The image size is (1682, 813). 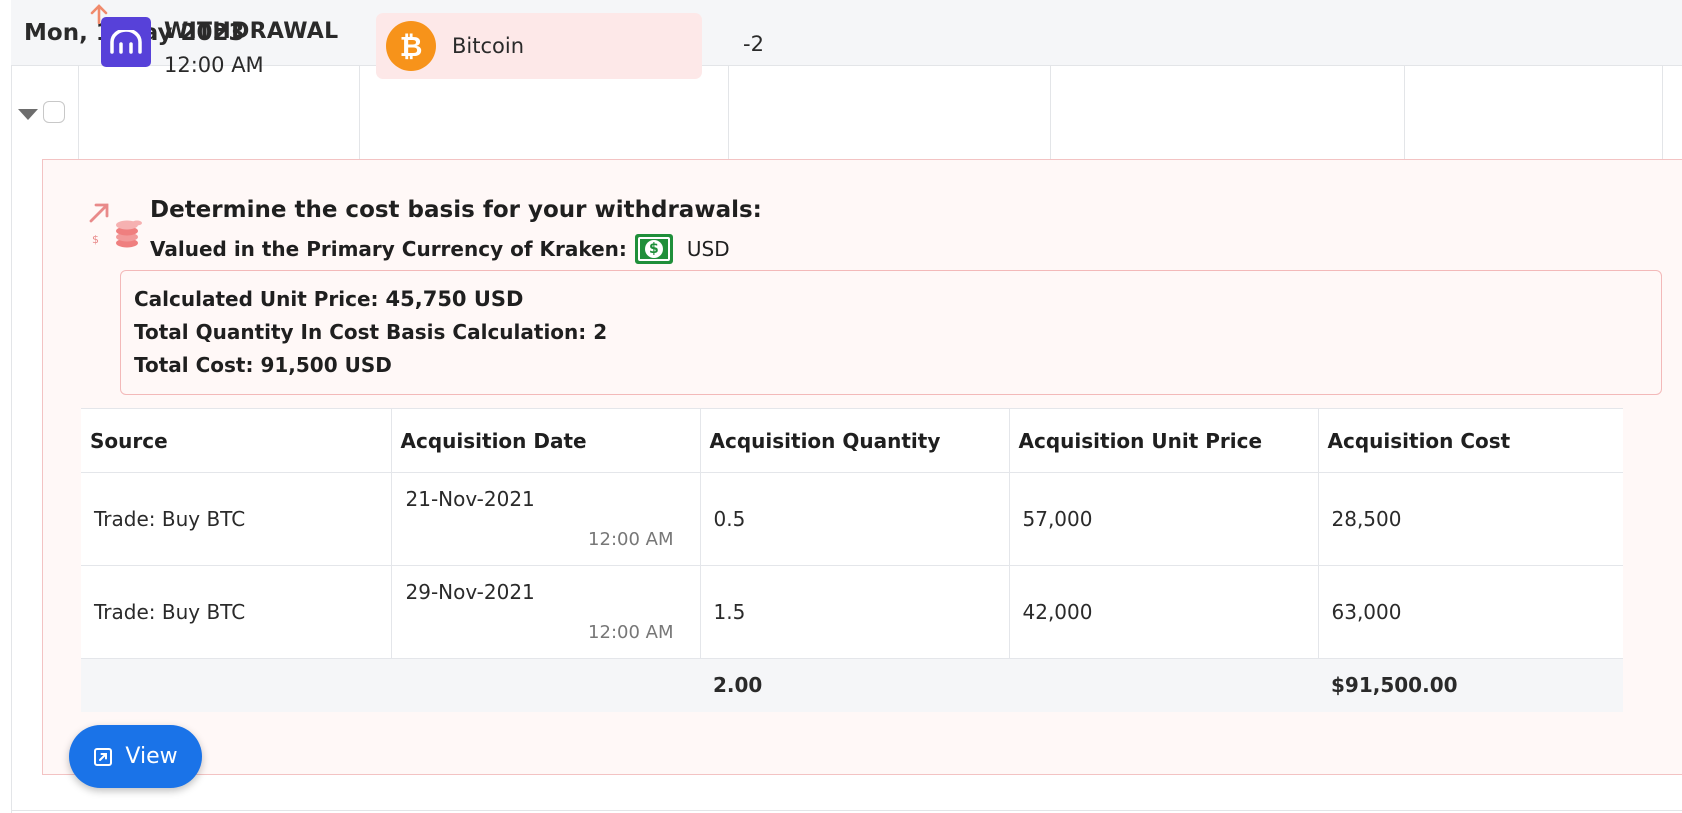 I want to click on cash-icon: $, so click(x=653, y=249).